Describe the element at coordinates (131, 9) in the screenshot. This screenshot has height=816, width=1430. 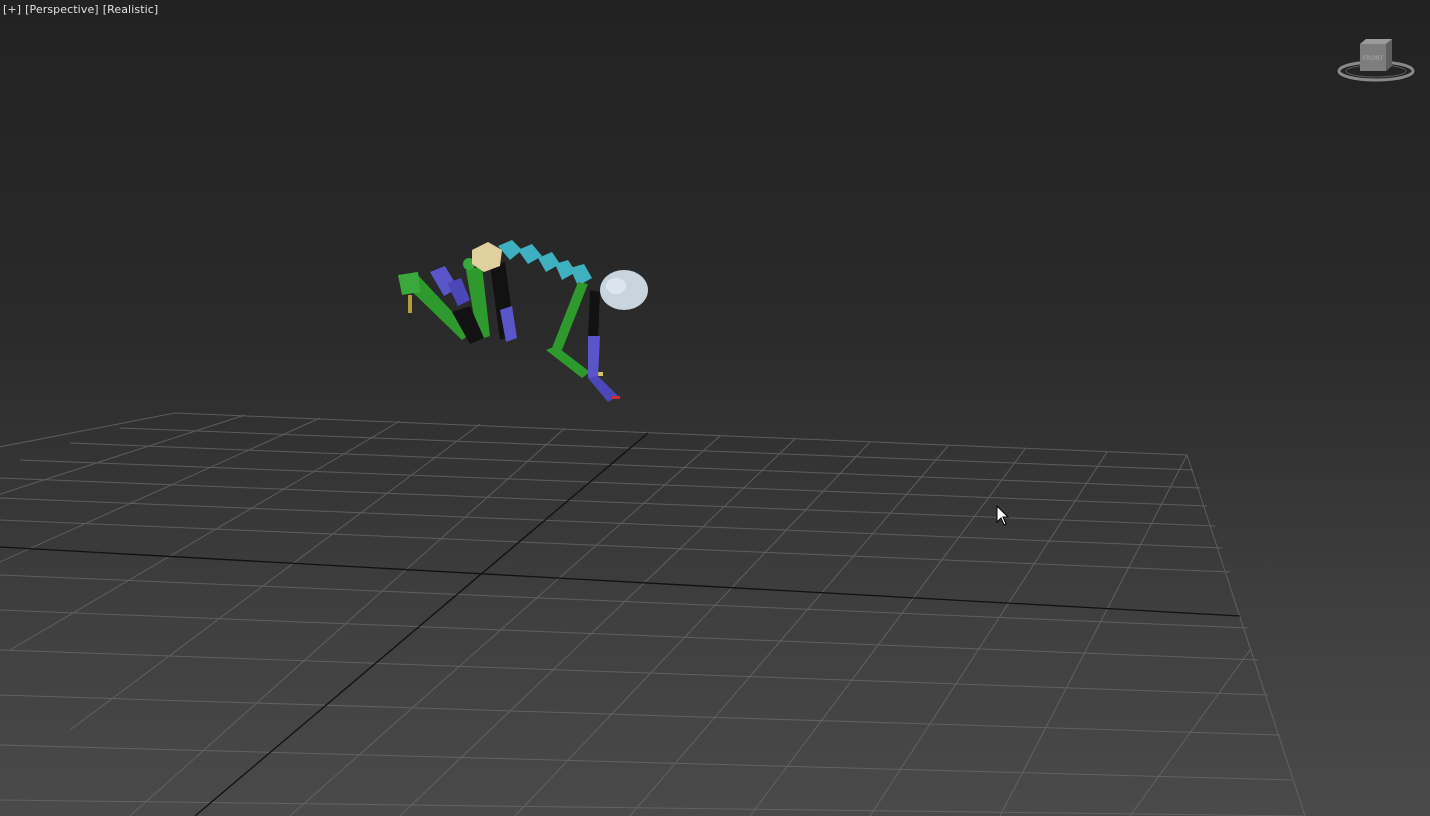
I see `viewport-shading-menu: [Realistic]` at that location.